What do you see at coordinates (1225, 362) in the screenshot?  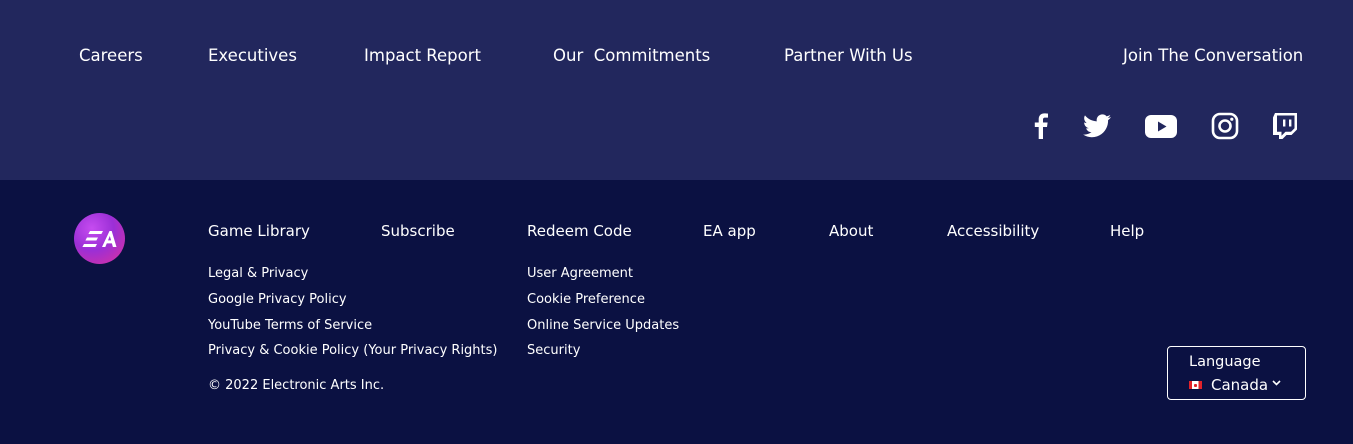 I see `language-label: Language` at bounding box center [1225, 362].